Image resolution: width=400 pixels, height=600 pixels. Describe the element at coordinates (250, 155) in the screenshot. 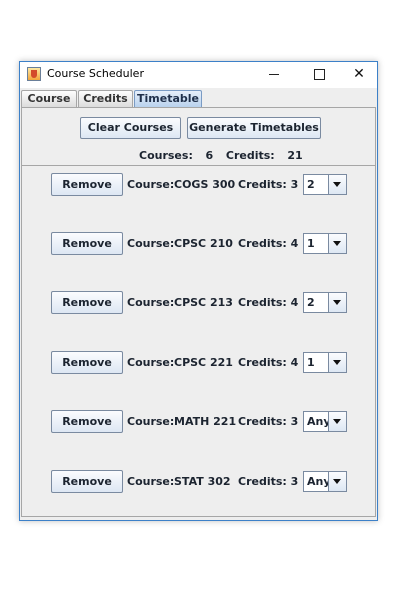

I see `credits-total-label: Credits:` at that location.